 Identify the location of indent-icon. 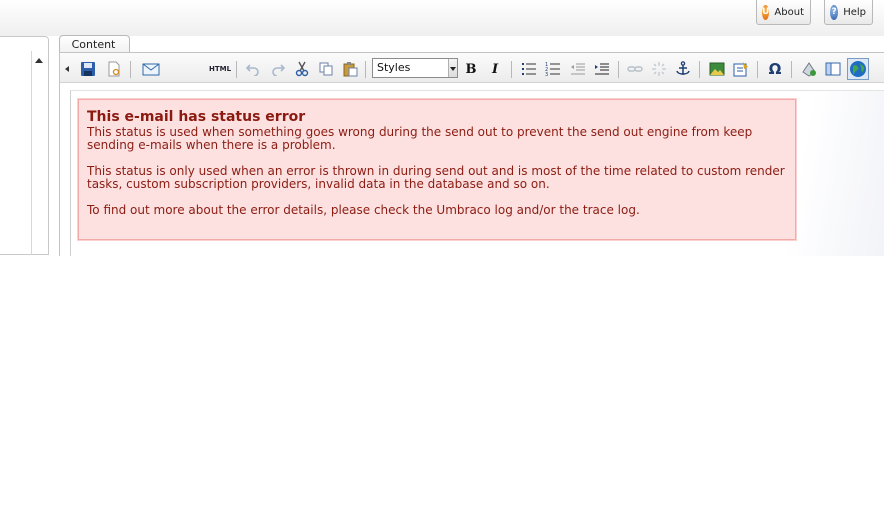
(602, 69).